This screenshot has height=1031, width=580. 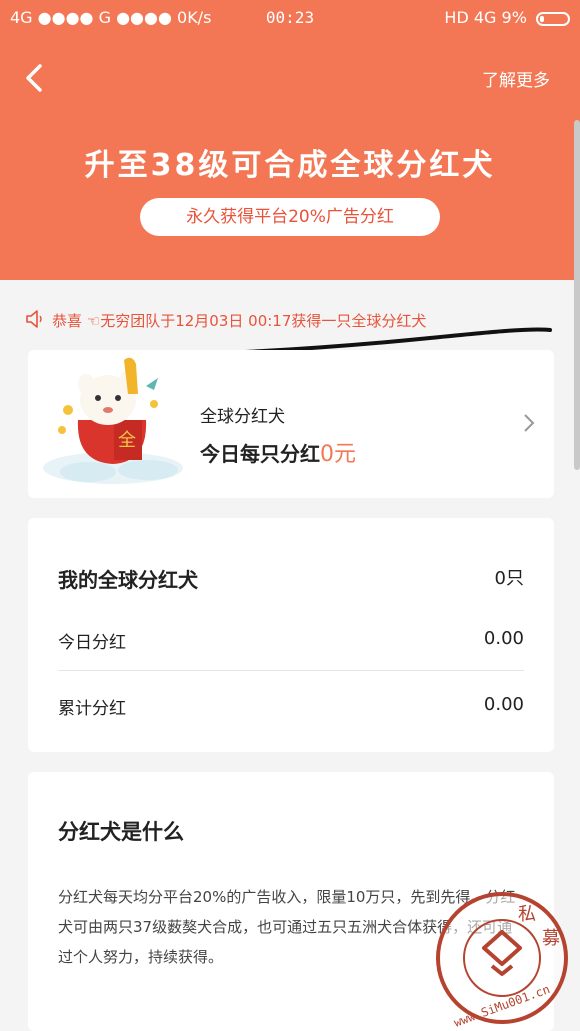 What do you see at coordinates (516, 78) in the screenshot?
I see `learn-more-link: 了解更多` at bounding box center [516, 78].